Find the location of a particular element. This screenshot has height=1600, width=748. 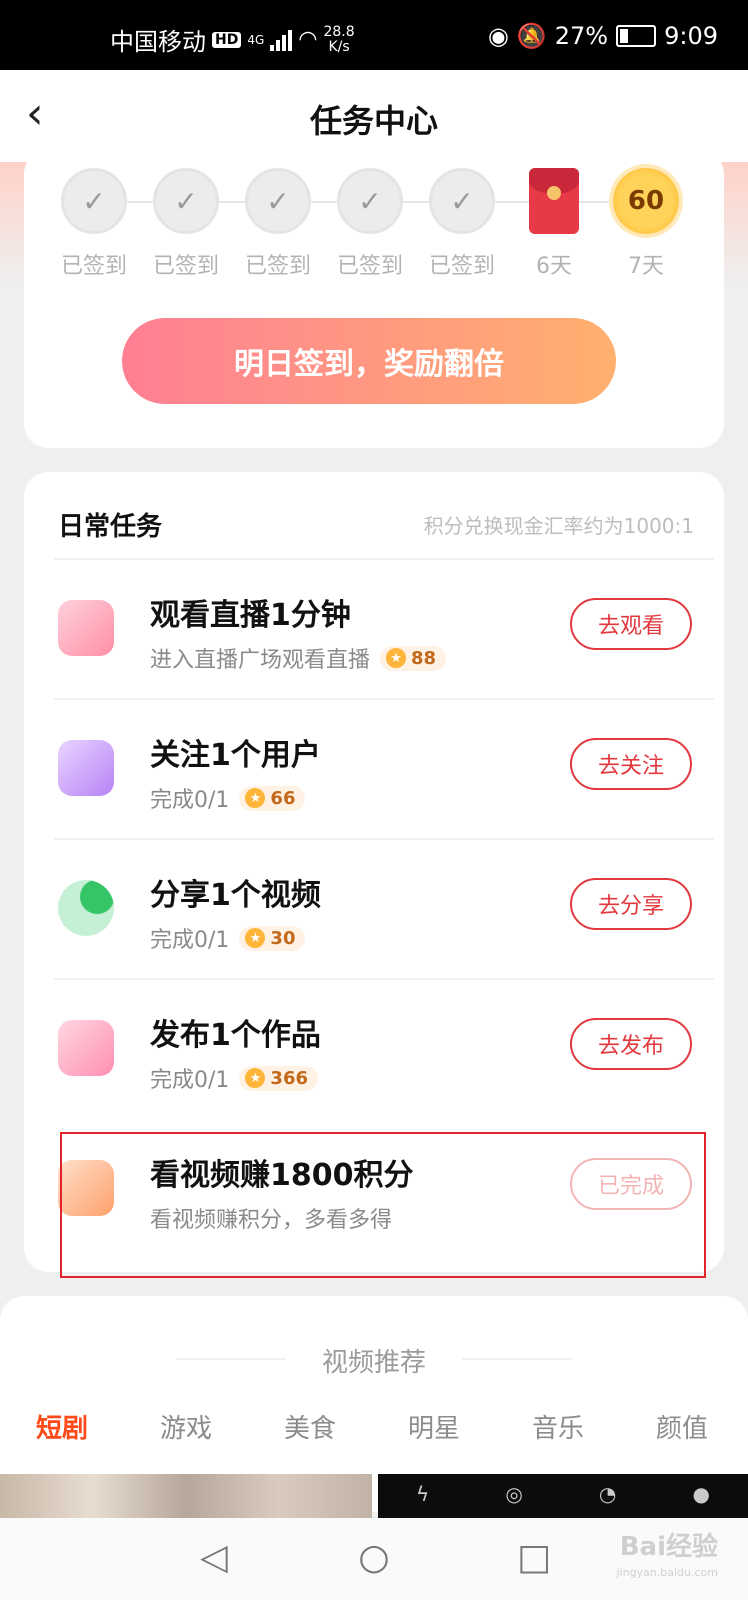

system-nav-bar: ◁ ○ □ Bai经验 jingyan.baidu.com is located at coordinates (374, 1559).